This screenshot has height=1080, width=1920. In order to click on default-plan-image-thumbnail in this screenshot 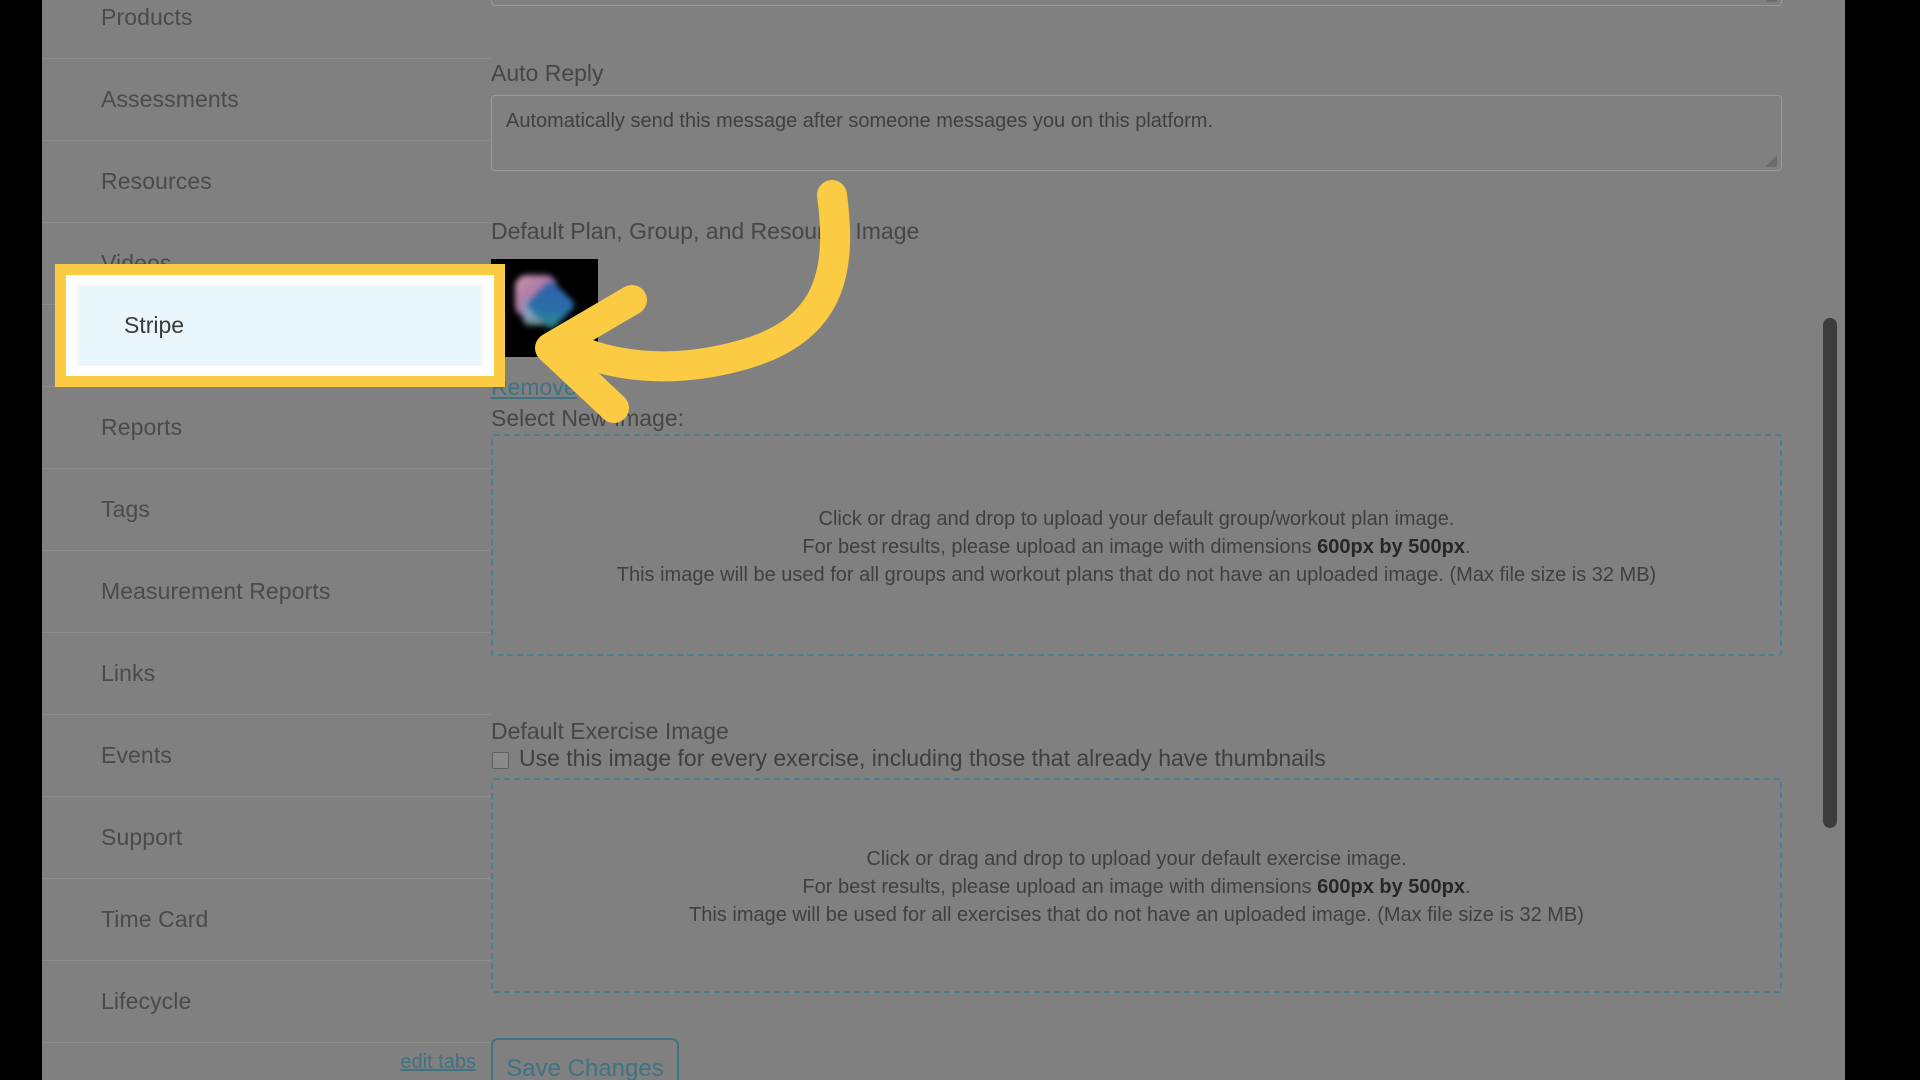, I will do `click(544, 308)`.